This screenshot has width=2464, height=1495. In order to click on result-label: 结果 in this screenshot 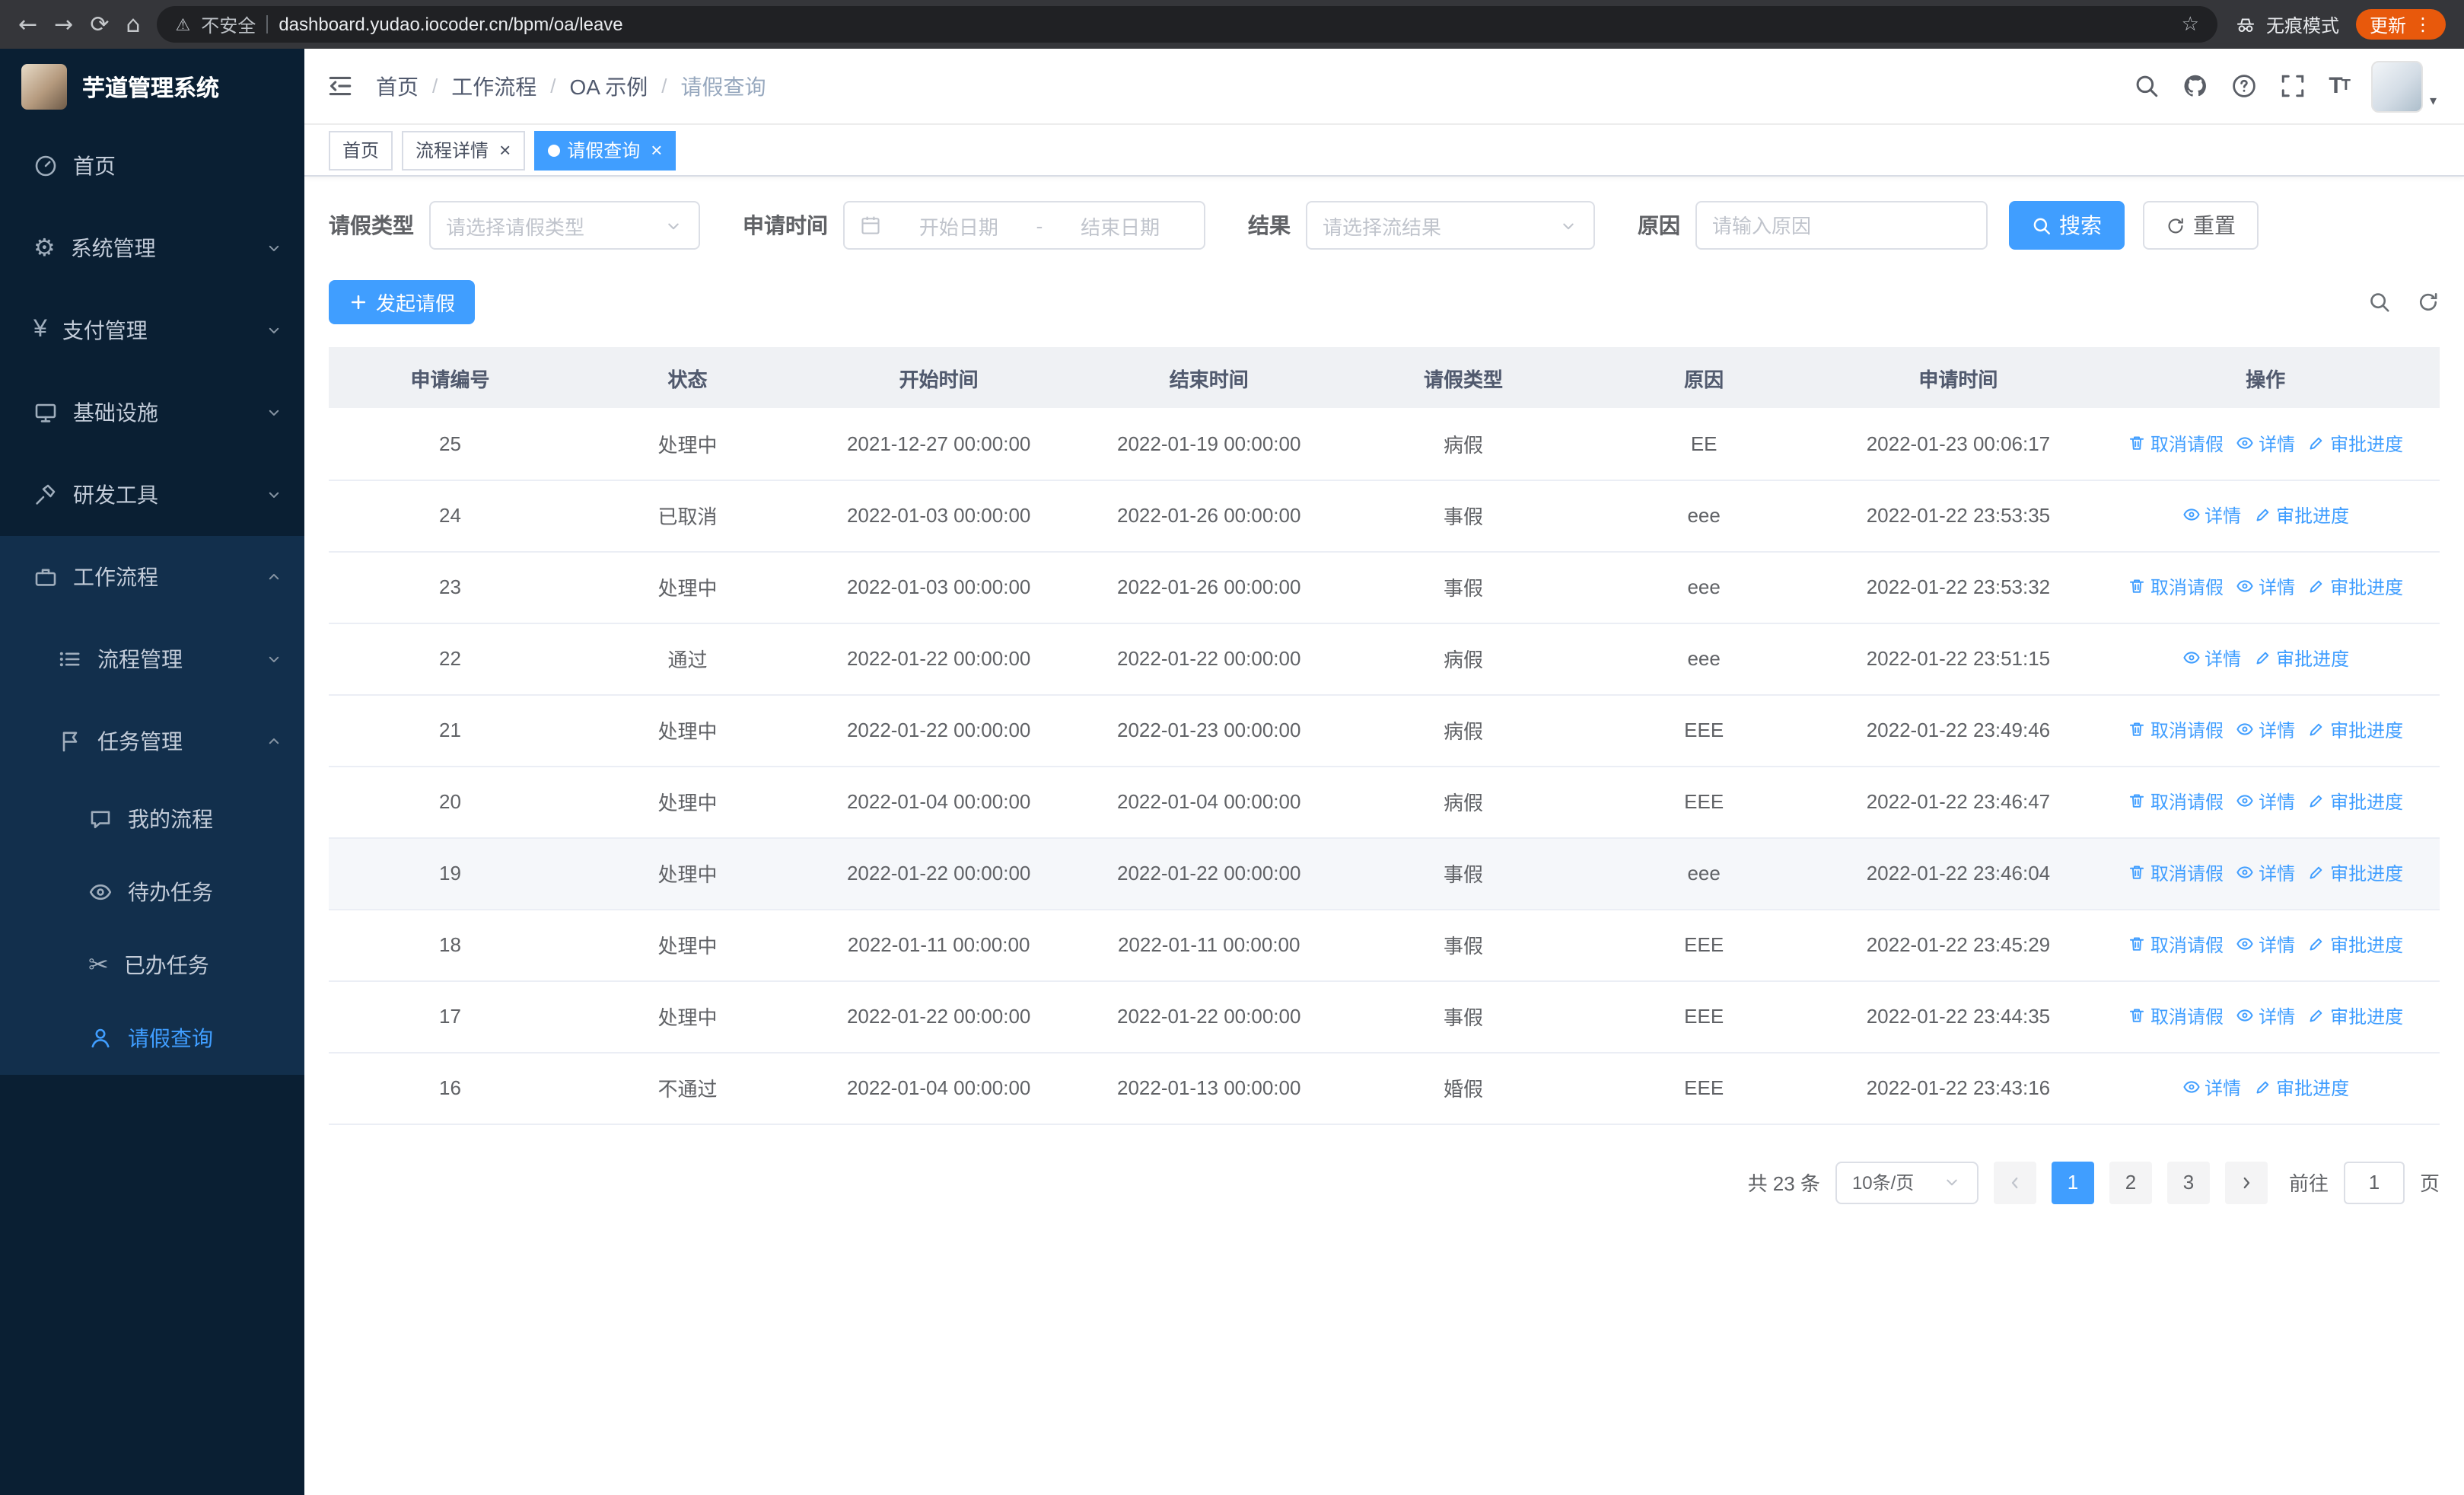, I will do `click(1269, 225)`.